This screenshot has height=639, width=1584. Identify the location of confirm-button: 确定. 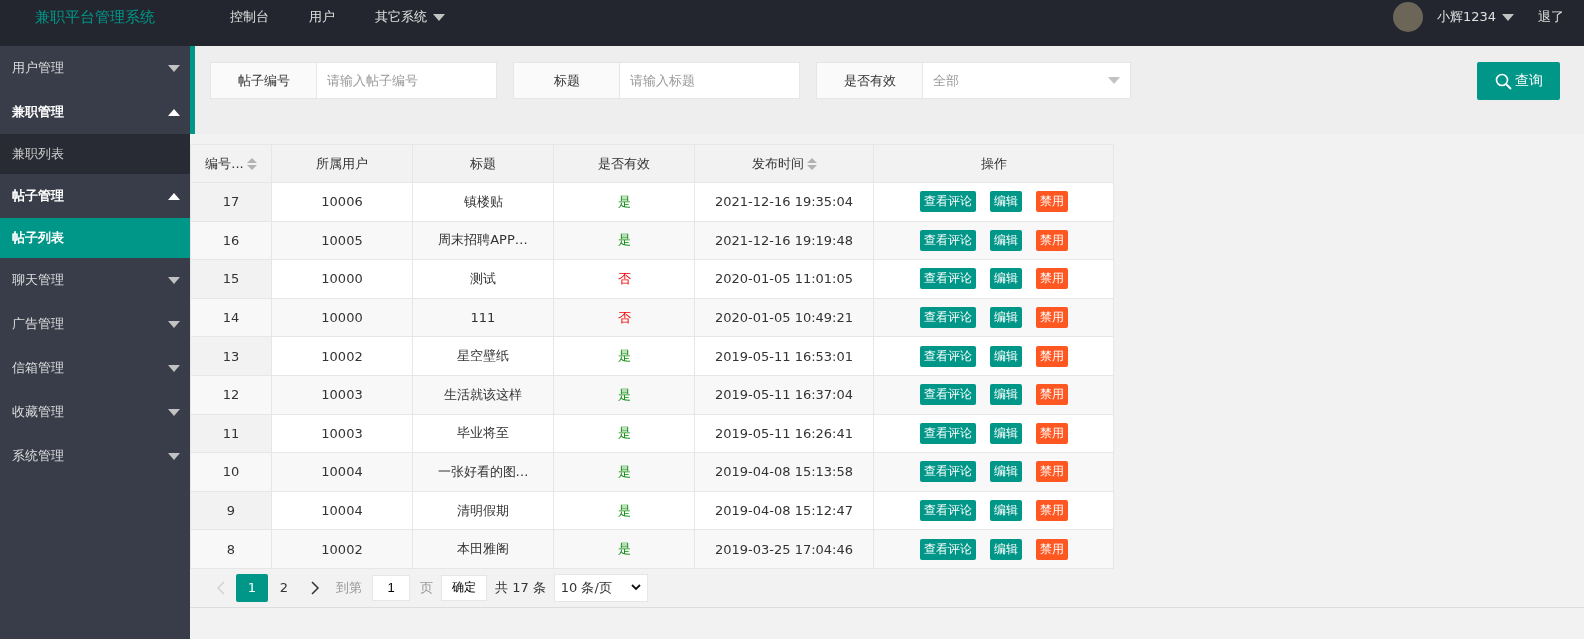
(464, 587).